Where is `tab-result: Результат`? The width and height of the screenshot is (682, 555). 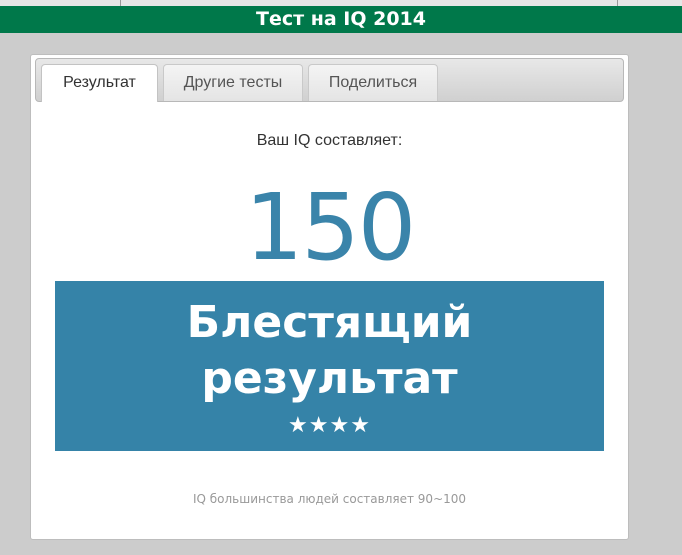
tab-result: Результат is located at coordinates (99, 83).